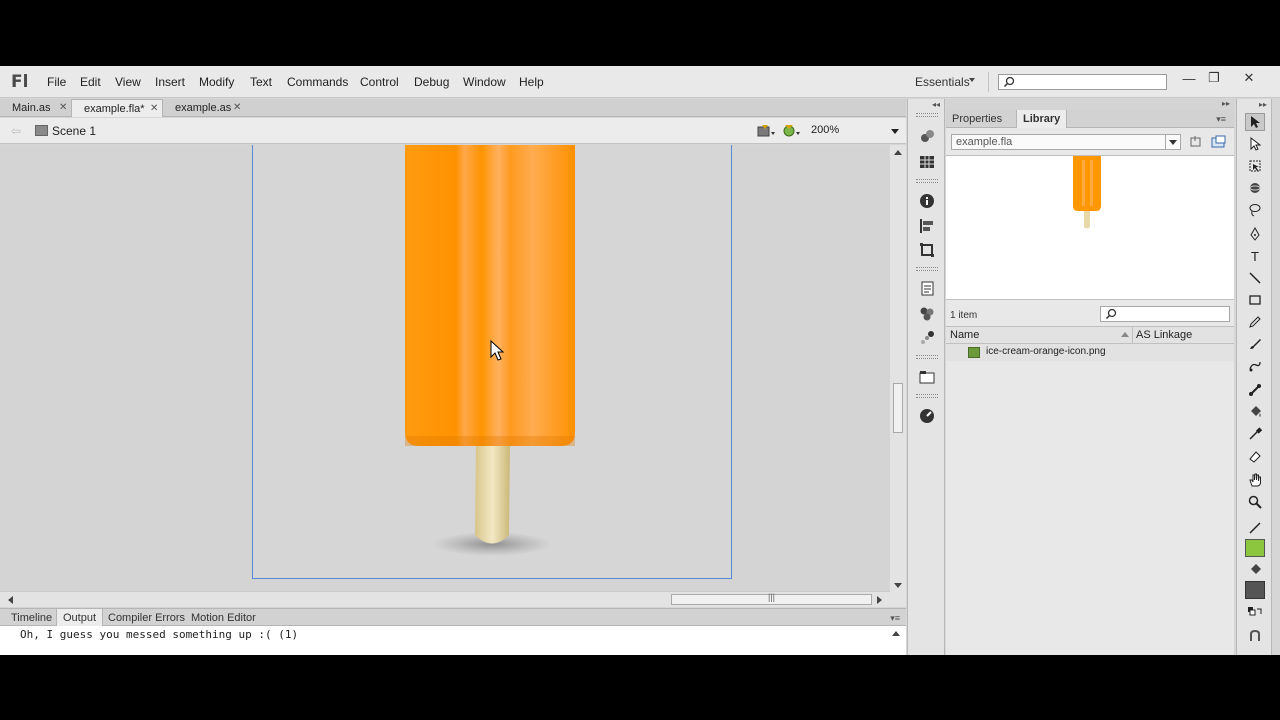 The height and width of the screenshot is (720, 1280). I want to click on pin-library-icon, so click(1196, 142).